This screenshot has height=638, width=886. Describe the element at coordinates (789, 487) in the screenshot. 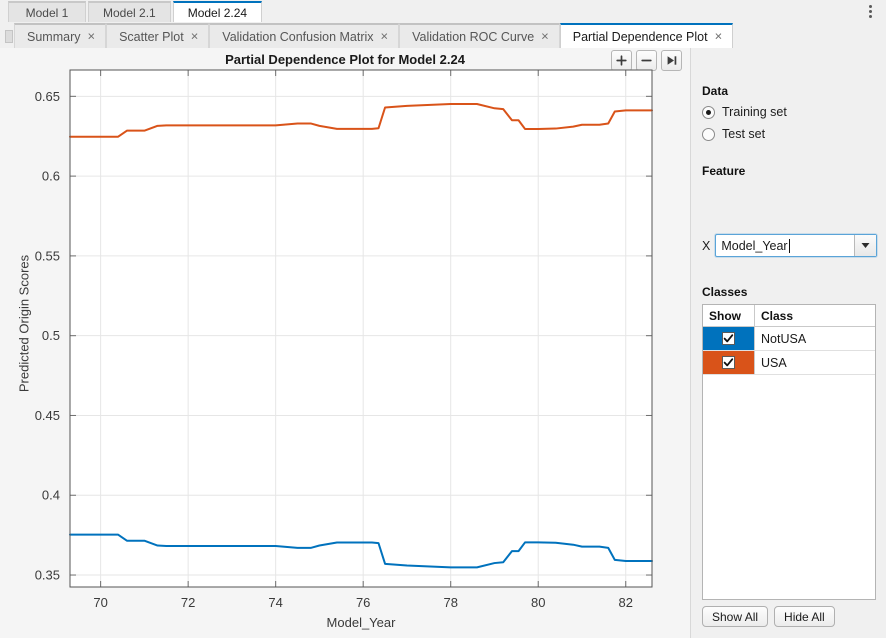

I see `classes-table-empty-space` at that location.